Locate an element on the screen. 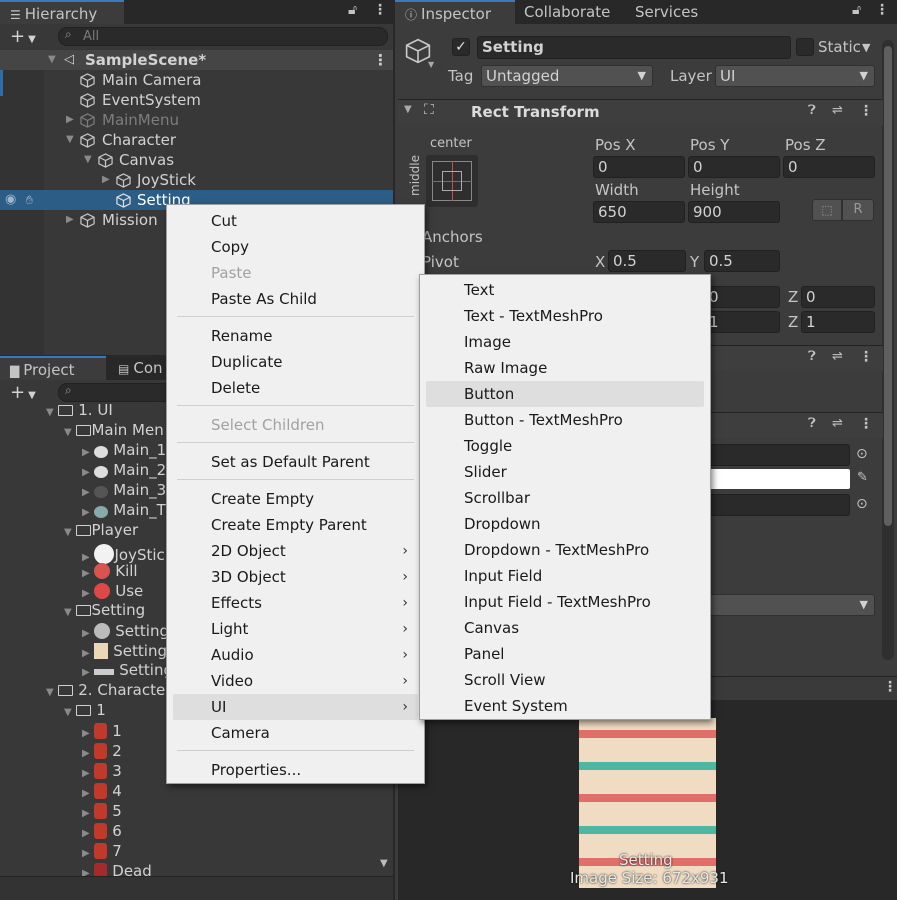  pivot-y-field: 0.5 is located at coordinates (742, 261).